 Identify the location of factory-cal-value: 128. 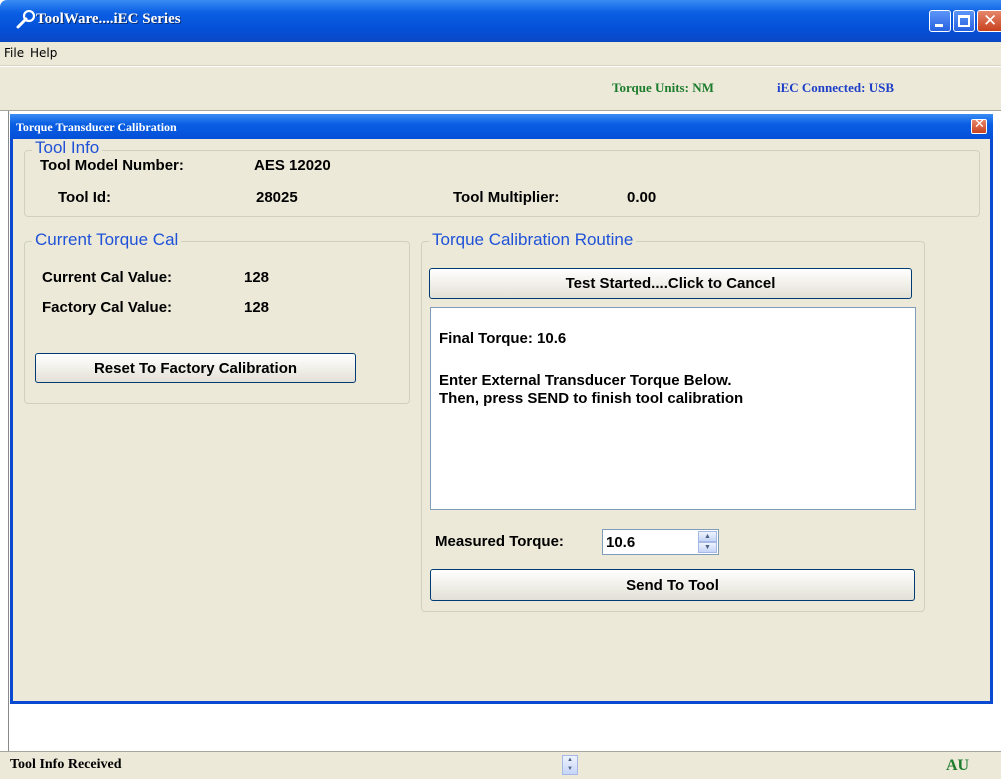
(257, 307).